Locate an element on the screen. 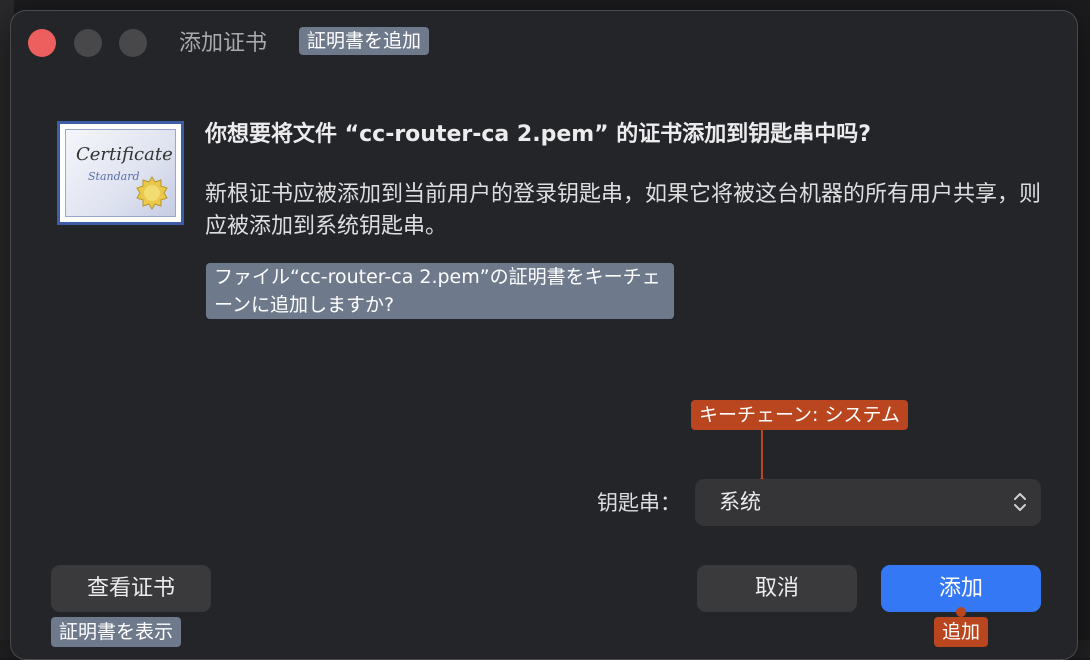 This screenshot has width=1090, height=660. minimize-button is located at coordinates (88, 43).